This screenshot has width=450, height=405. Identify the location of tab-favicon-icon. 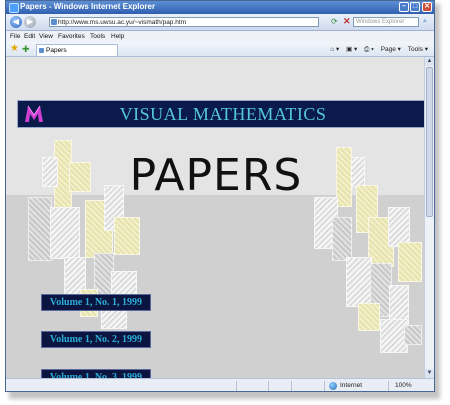
(41, 50).